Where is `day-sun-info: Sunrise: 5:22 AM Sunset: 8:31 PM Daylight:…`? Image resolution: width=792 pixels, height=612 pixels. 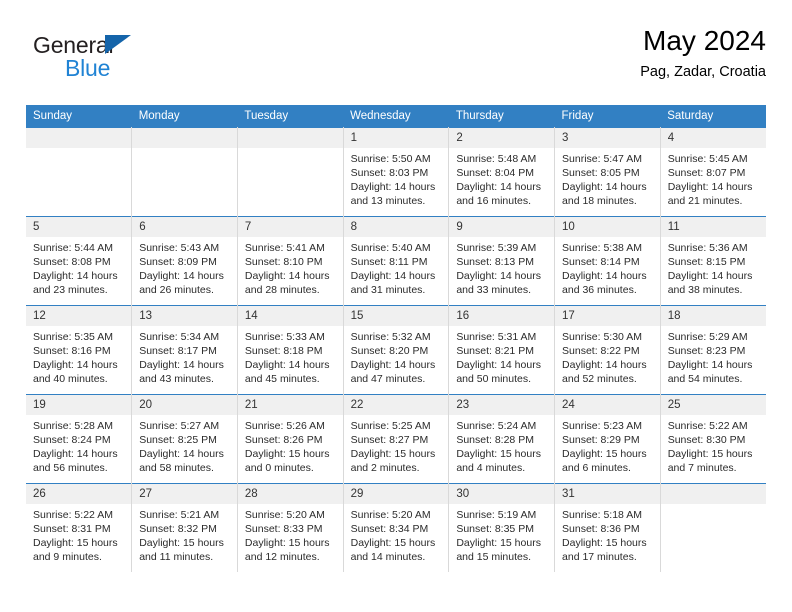
day-sun-info: Sunrise: 5:22 AM Sunset: 8:31 PM Daylight:… is located at coordinates (78, 534).